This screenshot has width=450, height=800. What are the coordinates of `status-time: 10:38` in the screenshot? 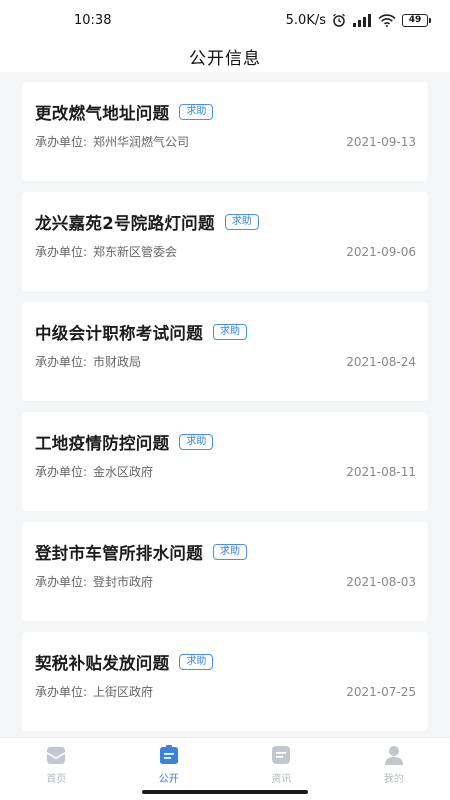 It's located at (93, 20).